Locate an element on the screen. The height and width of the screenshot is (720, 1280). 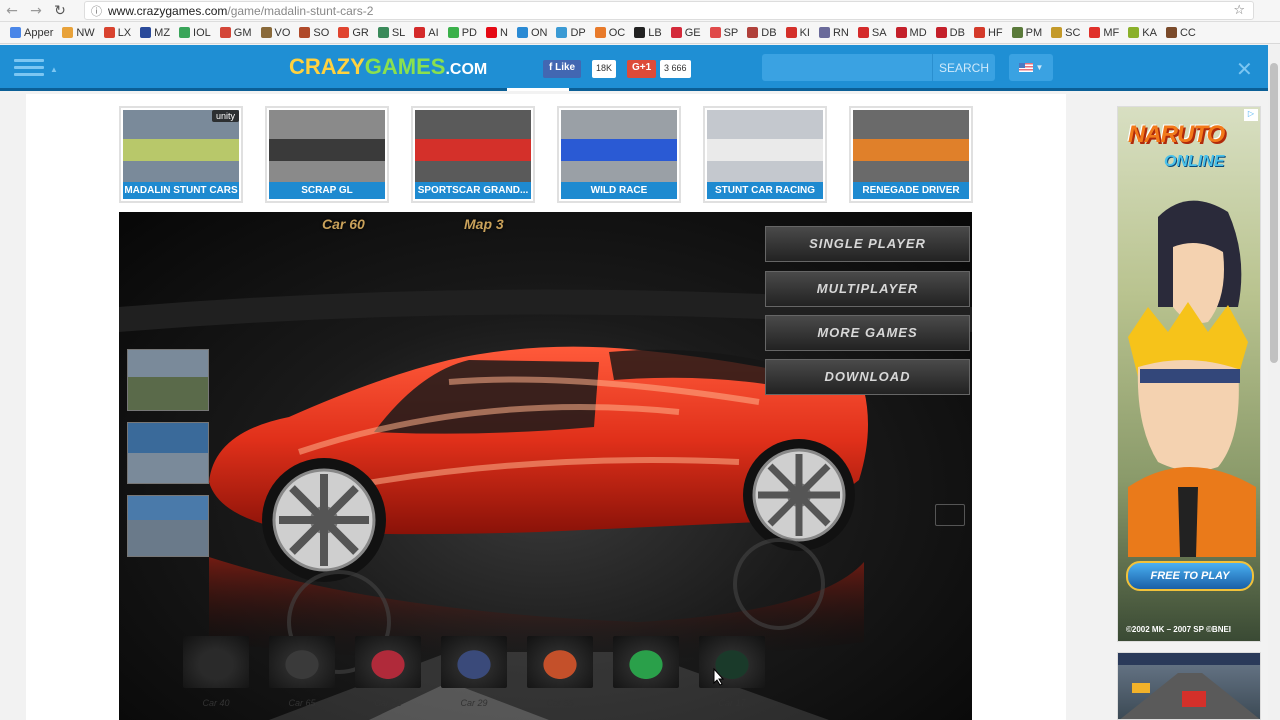
search-input is located at coordinates (847, 67).